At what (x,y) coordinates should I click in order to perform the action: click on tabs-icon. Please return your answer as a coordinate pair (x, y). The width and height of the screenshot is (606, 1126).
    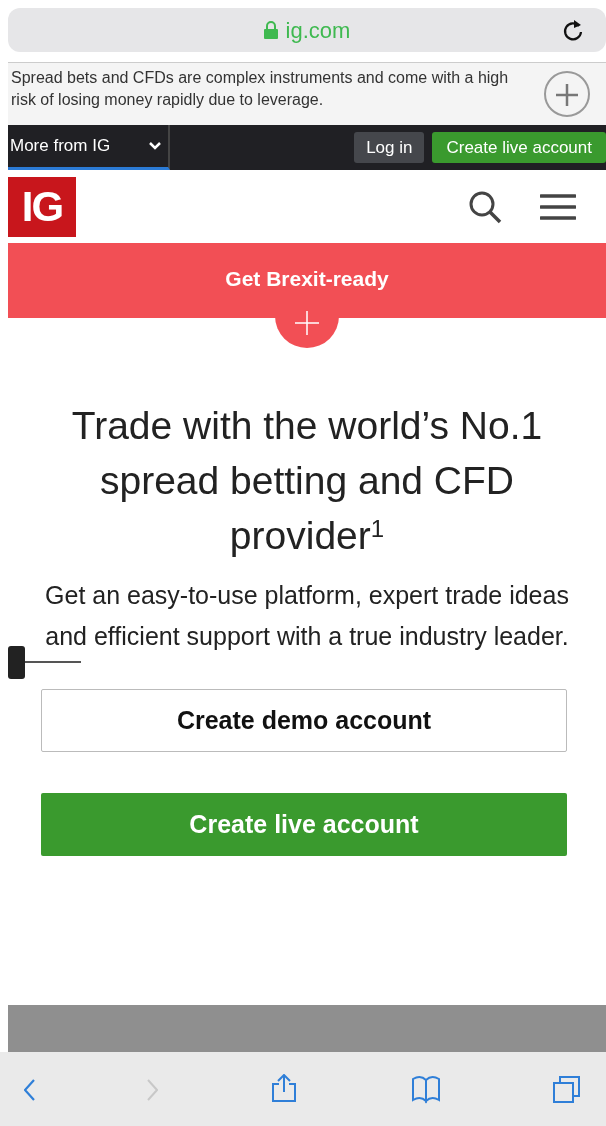
    Looking at the image, I should click on (567, 1089).